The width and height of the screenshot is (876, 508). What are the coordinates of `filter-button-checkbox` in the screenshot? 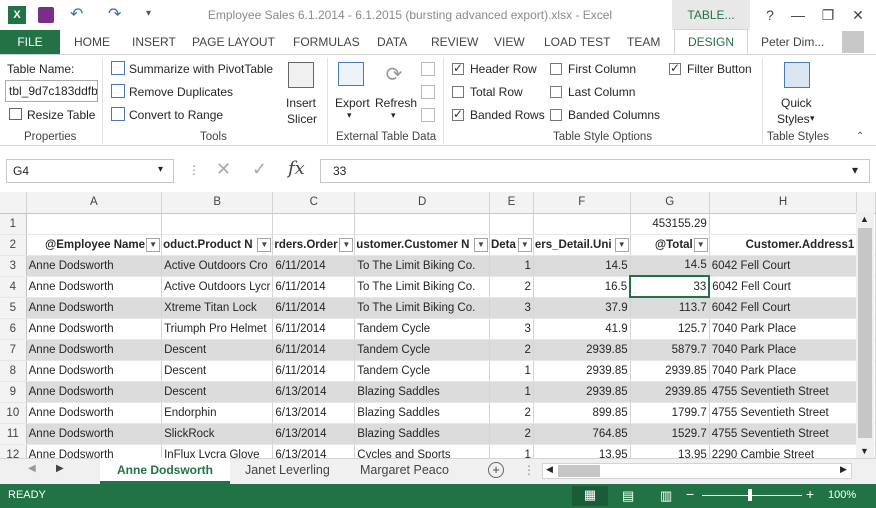 It's located at (675, 68).